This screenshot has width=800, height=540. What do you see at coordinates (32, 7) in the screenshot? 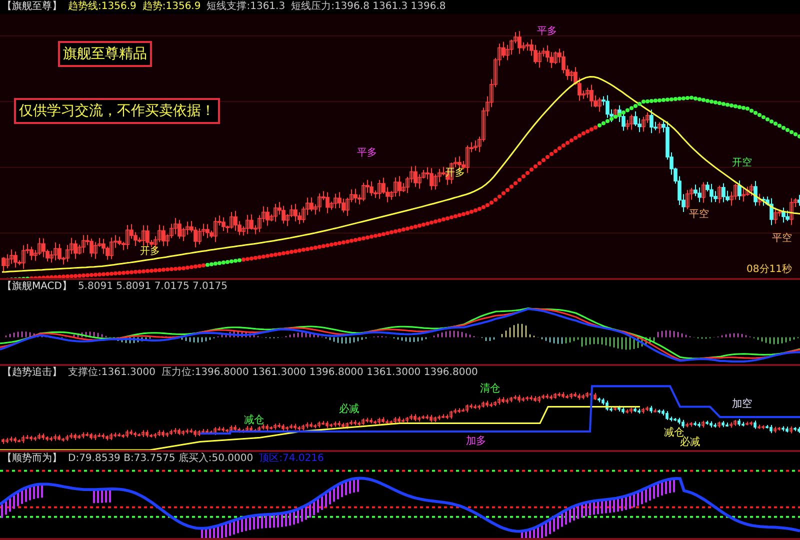
I see `panel-title: 【旗舰至尊】` at bounding box center [32, 7].